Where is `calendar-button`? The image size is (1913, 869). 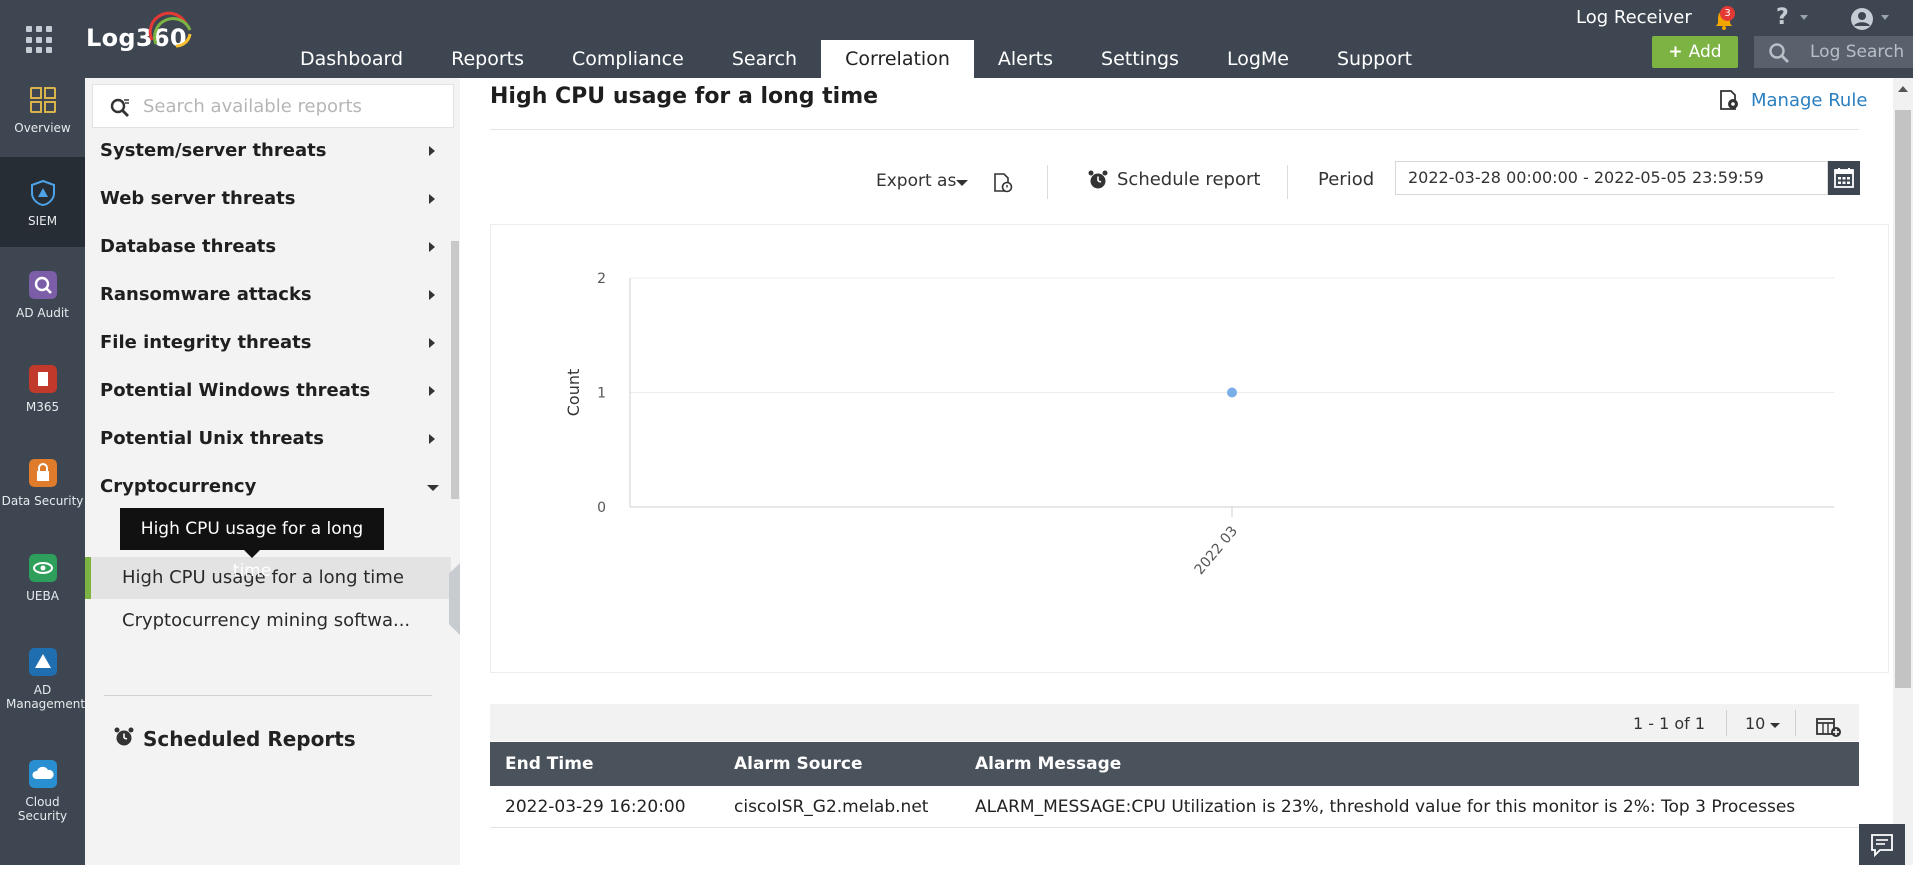 calendar-button is located at coordinates (1844, 178).